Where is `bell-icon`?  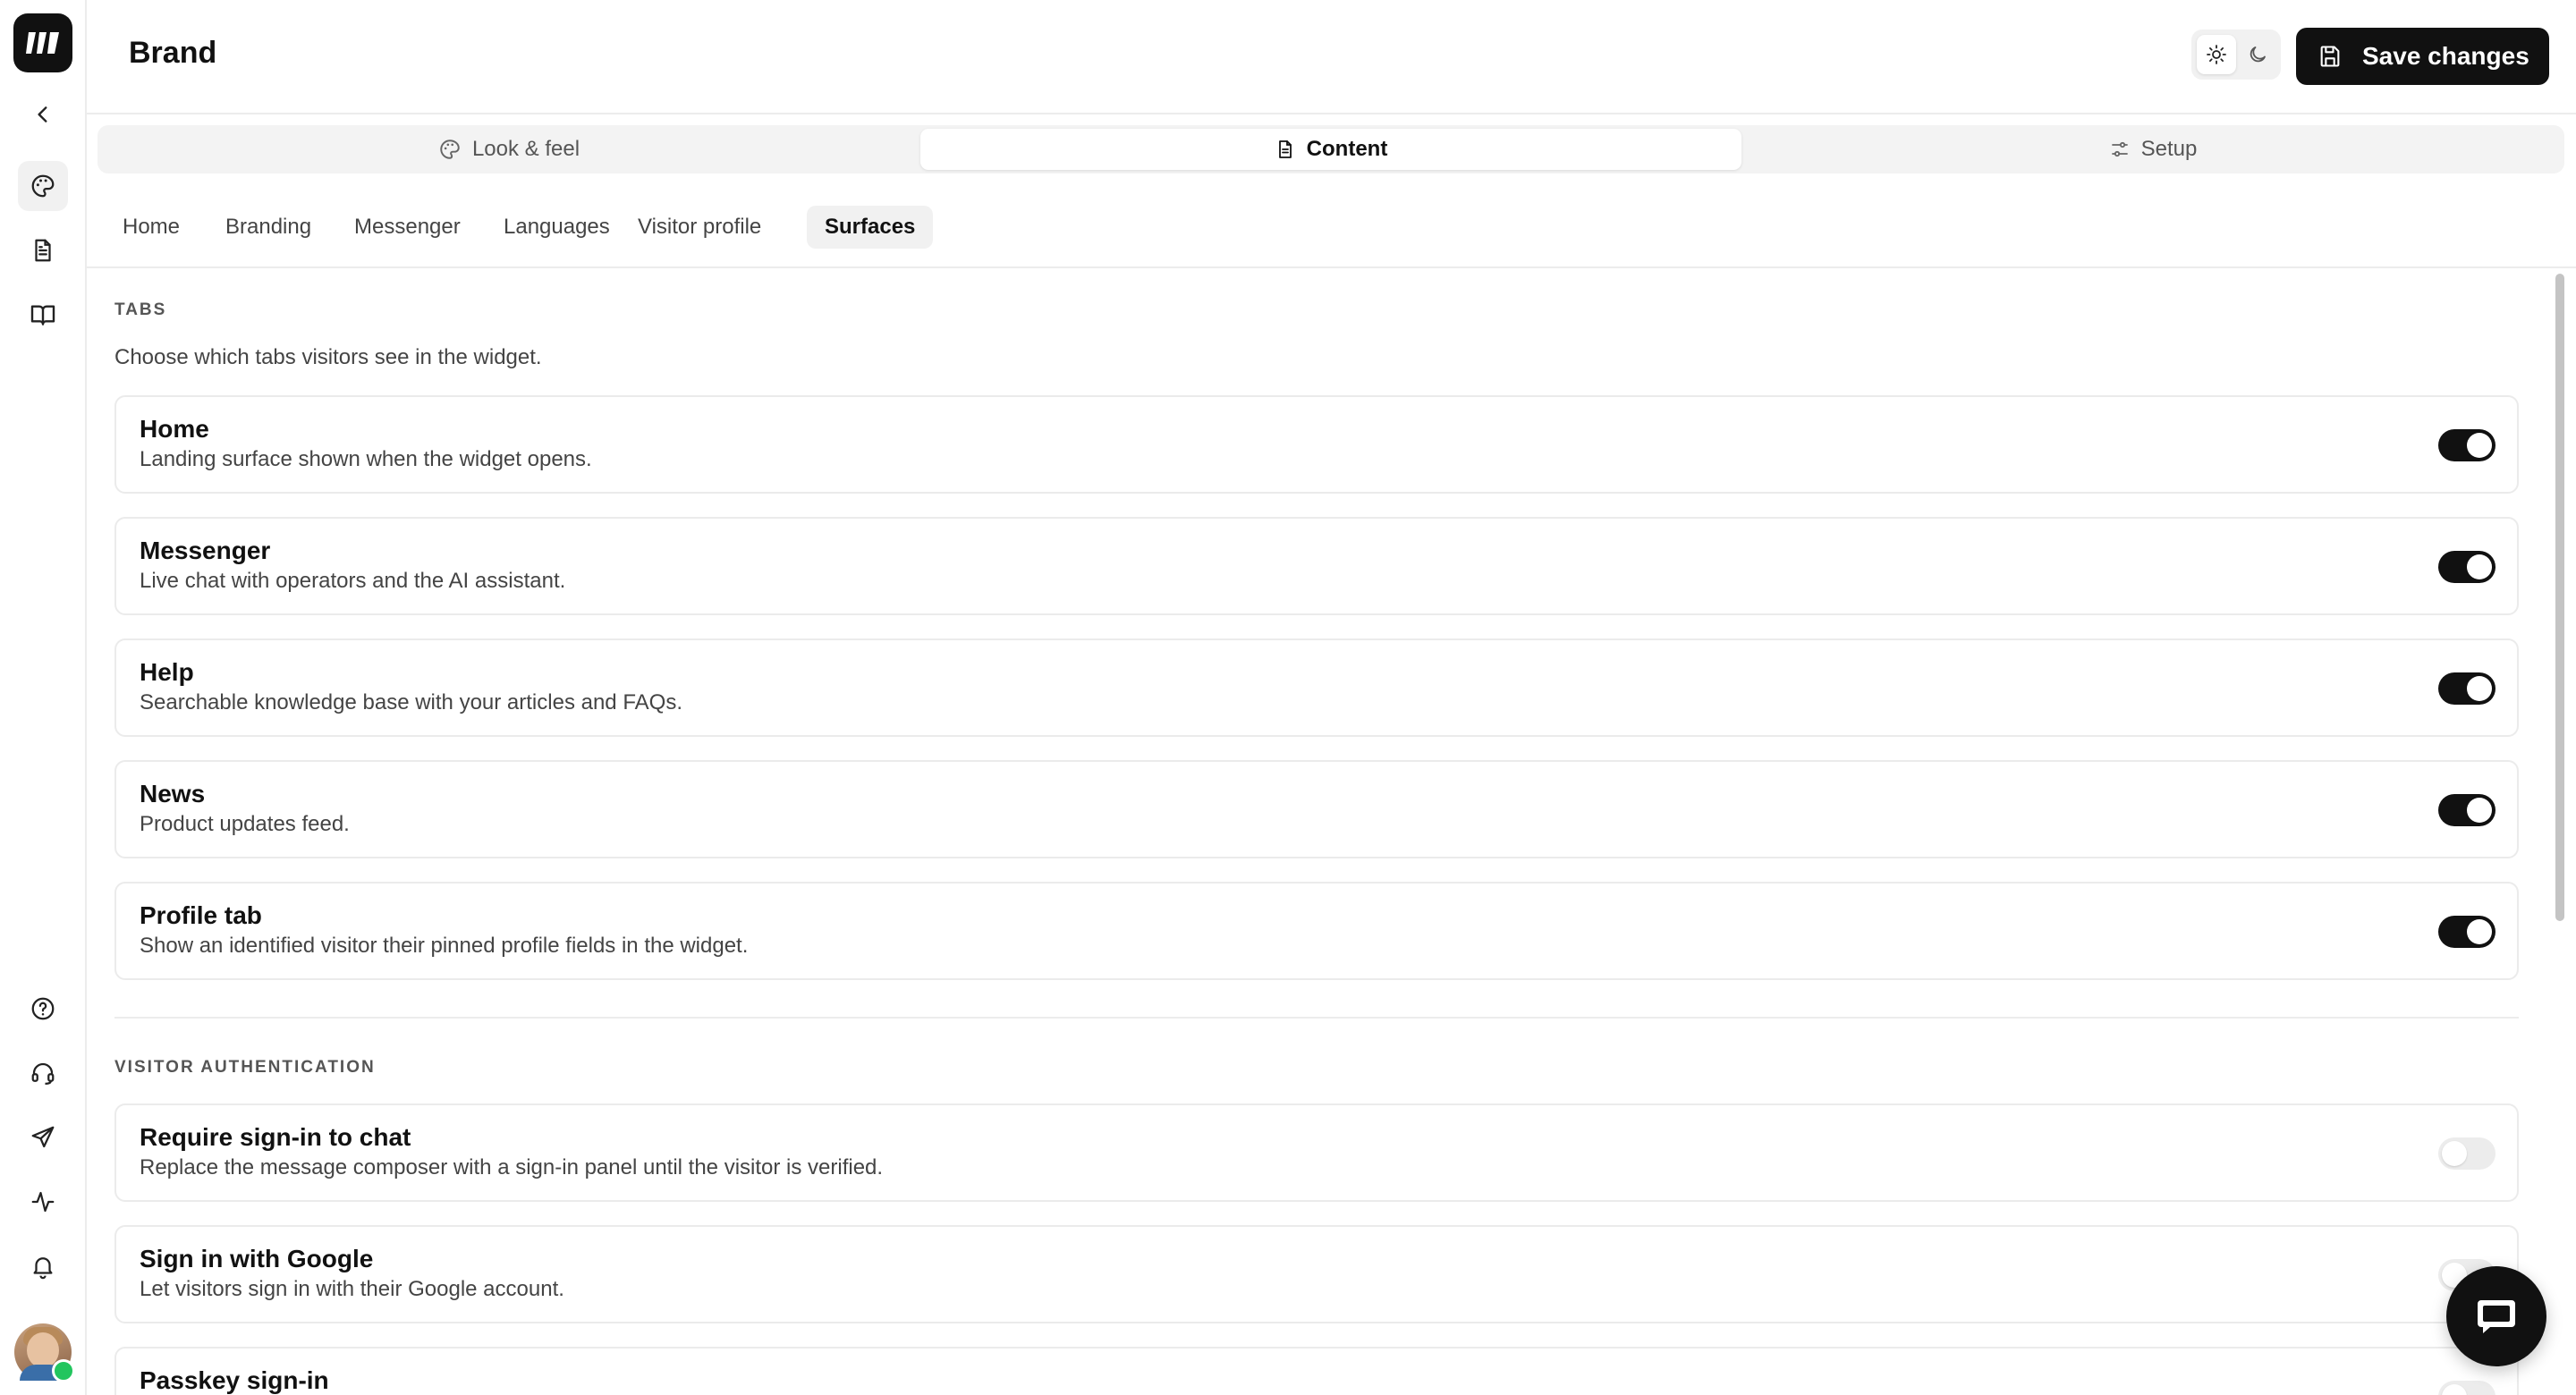
bell-icon is located at coordinates (43, 1268).